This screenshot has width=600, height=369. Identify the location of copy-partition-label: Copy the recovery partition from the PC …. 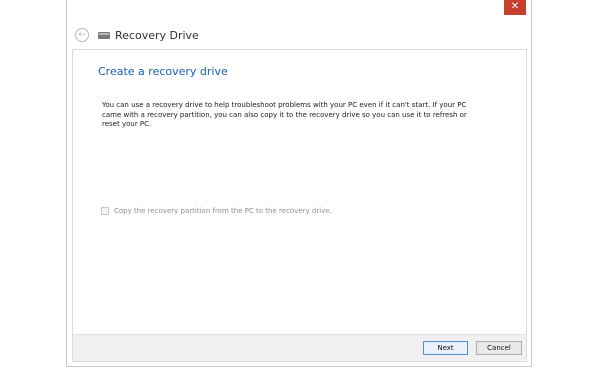
(223, 211).